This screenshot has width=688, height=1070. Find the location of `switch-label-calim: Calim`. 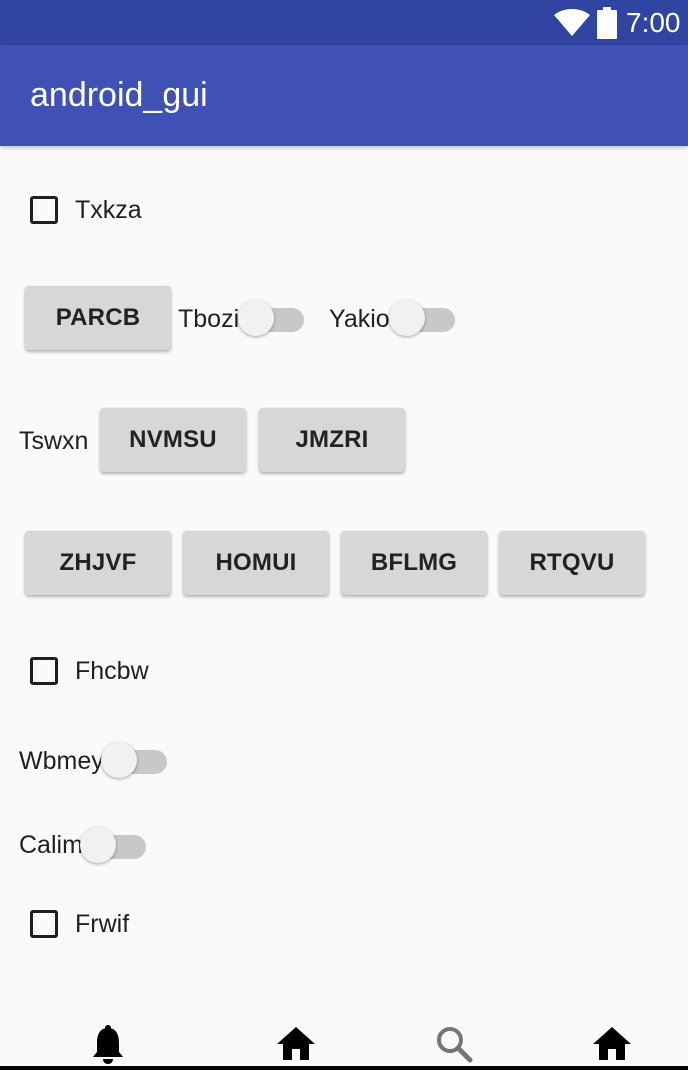

switch-label-calim: Calim is located at coordinates (51, 845).